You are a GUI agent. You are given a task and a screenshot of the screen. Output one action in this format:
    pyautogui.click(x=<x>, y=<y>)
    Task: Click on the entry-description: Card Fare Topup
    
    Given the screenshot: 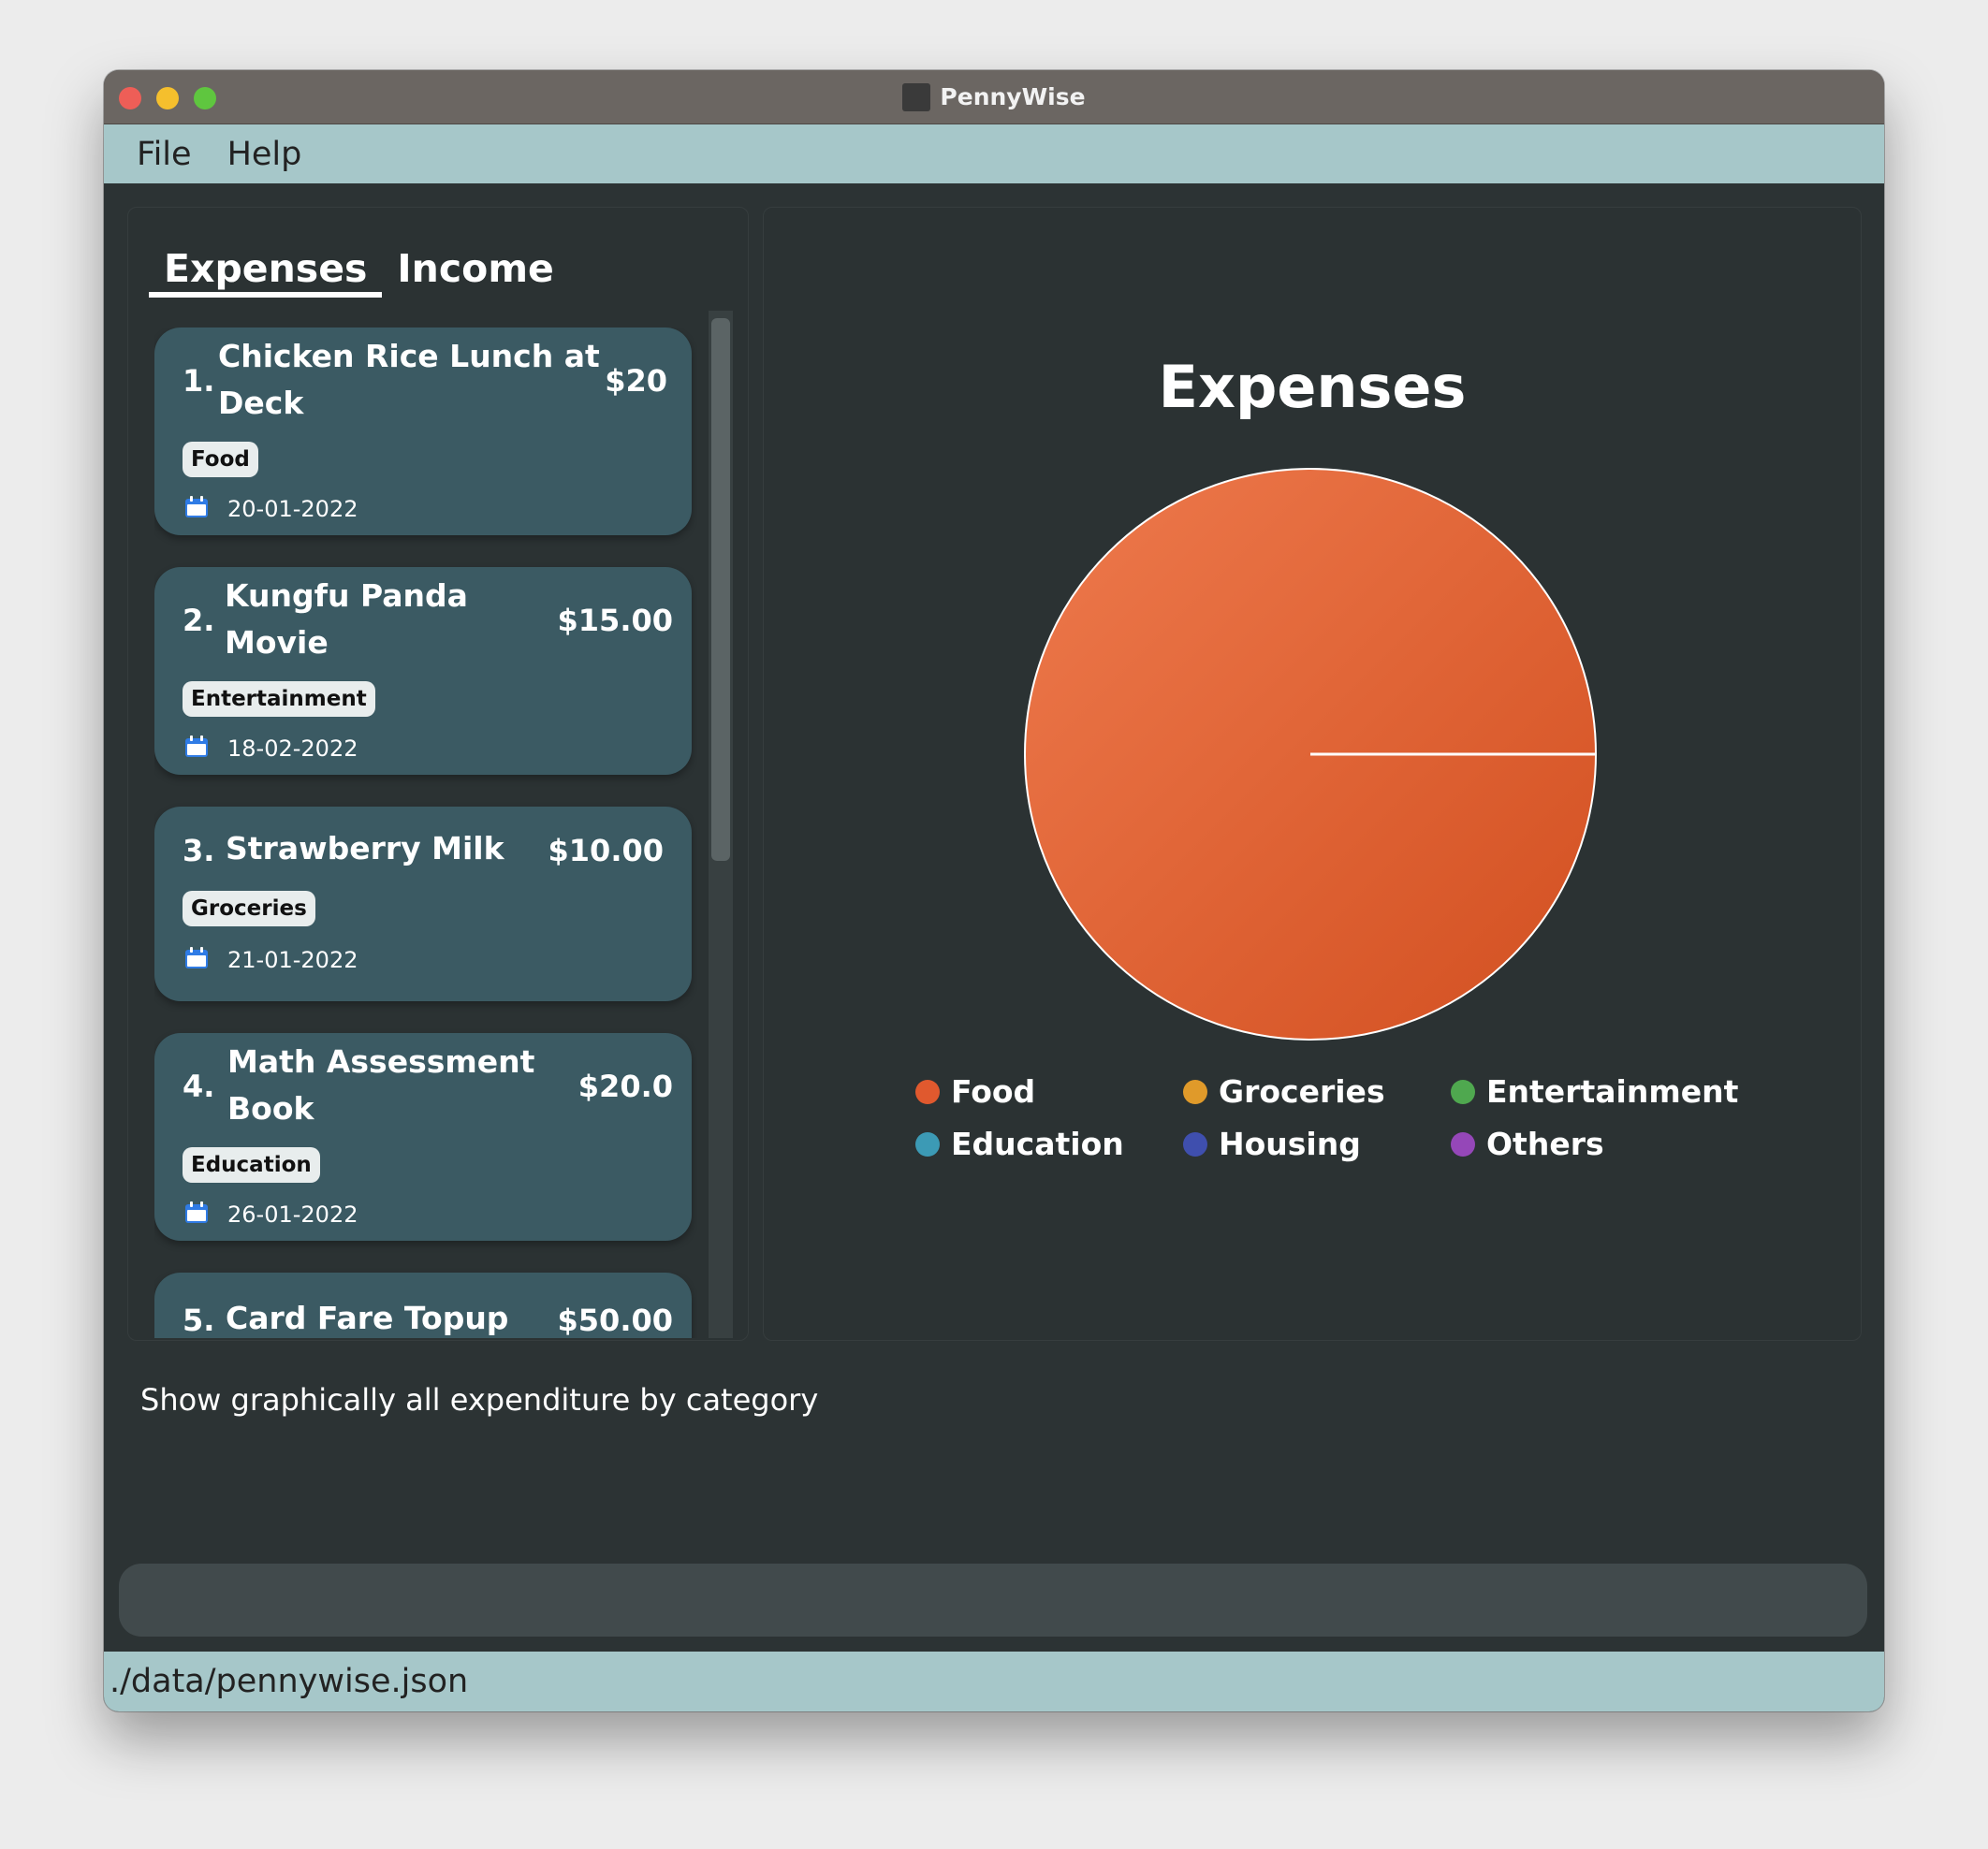 What is the action you would take?
    pyautogui.click(x=367, y=1317)
    